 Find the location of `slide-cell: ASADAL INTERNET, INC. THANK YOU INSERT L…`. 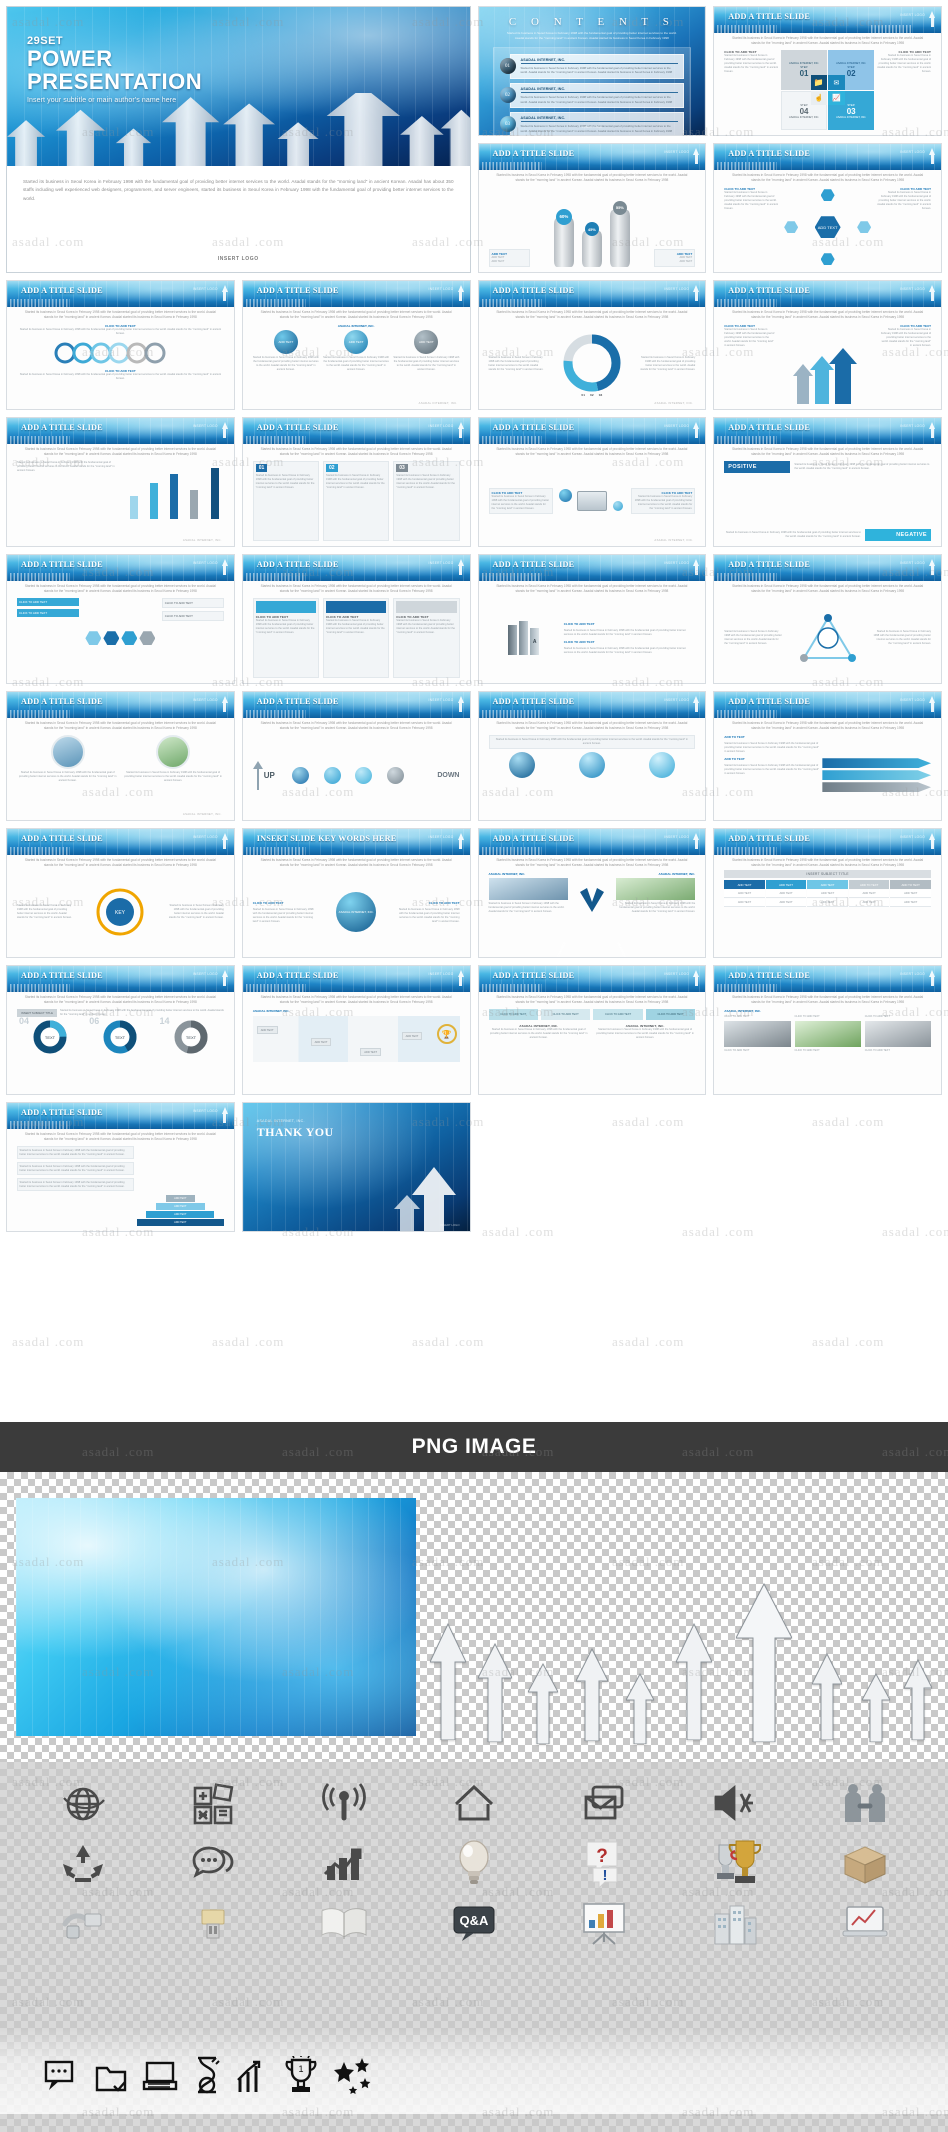

slide-cell: ASADAL INTERNET, INC. THANK YOU INSERT L… is located at coordinates (356, 1167).